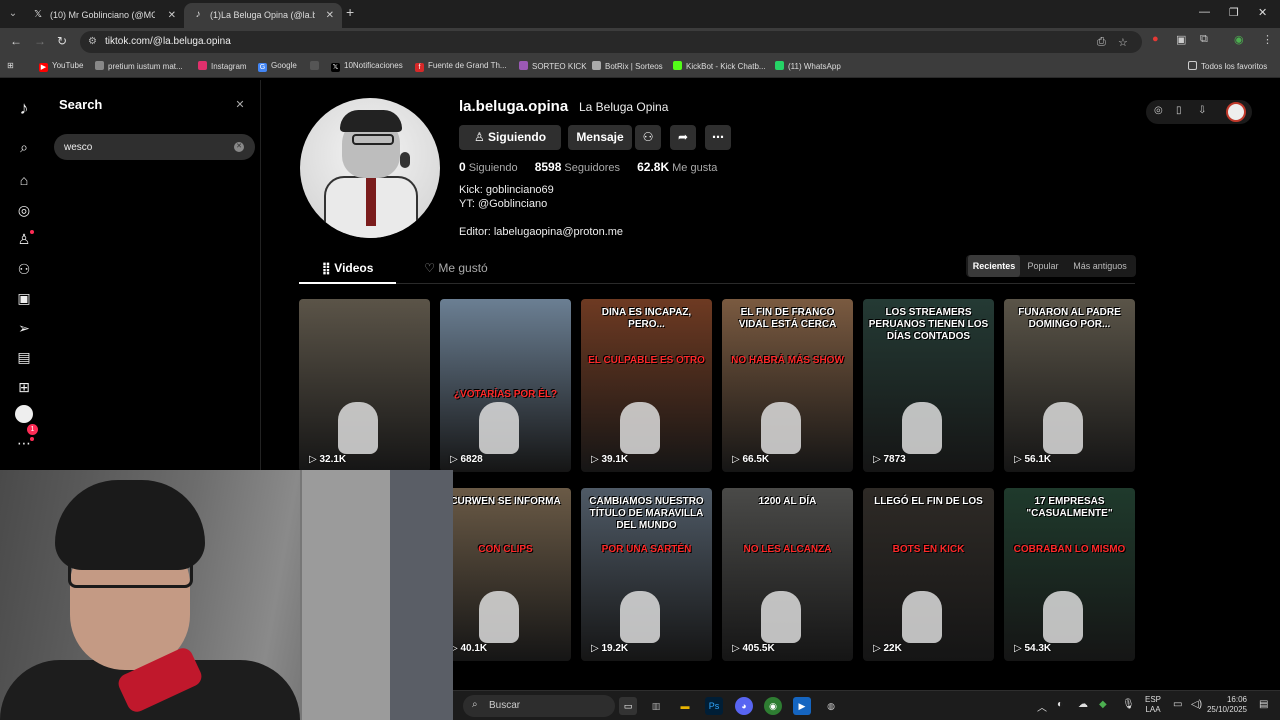  Describe the element at coordinates (10, 65) in the screenshot. I see `apps-grid-icon: ⊞` at that location.